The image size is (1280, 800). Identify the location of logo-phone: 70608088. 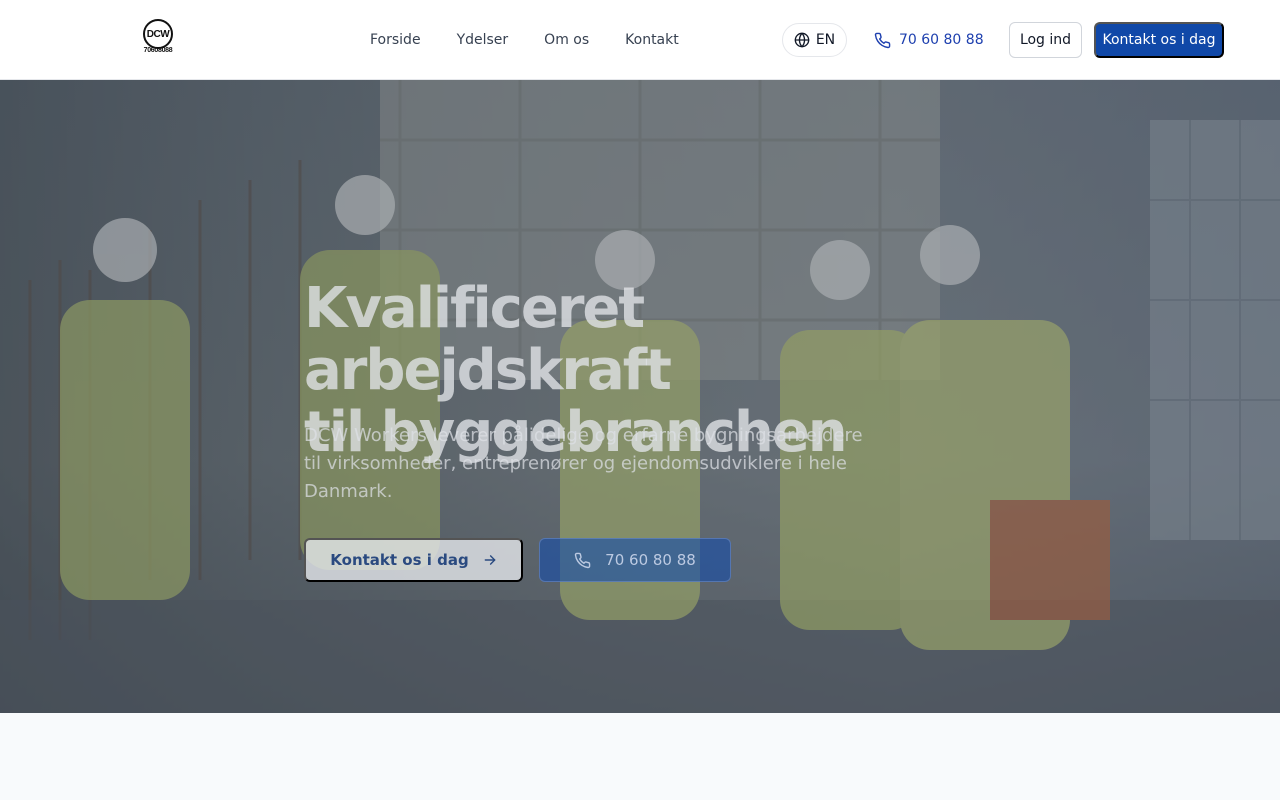
(158, 50).